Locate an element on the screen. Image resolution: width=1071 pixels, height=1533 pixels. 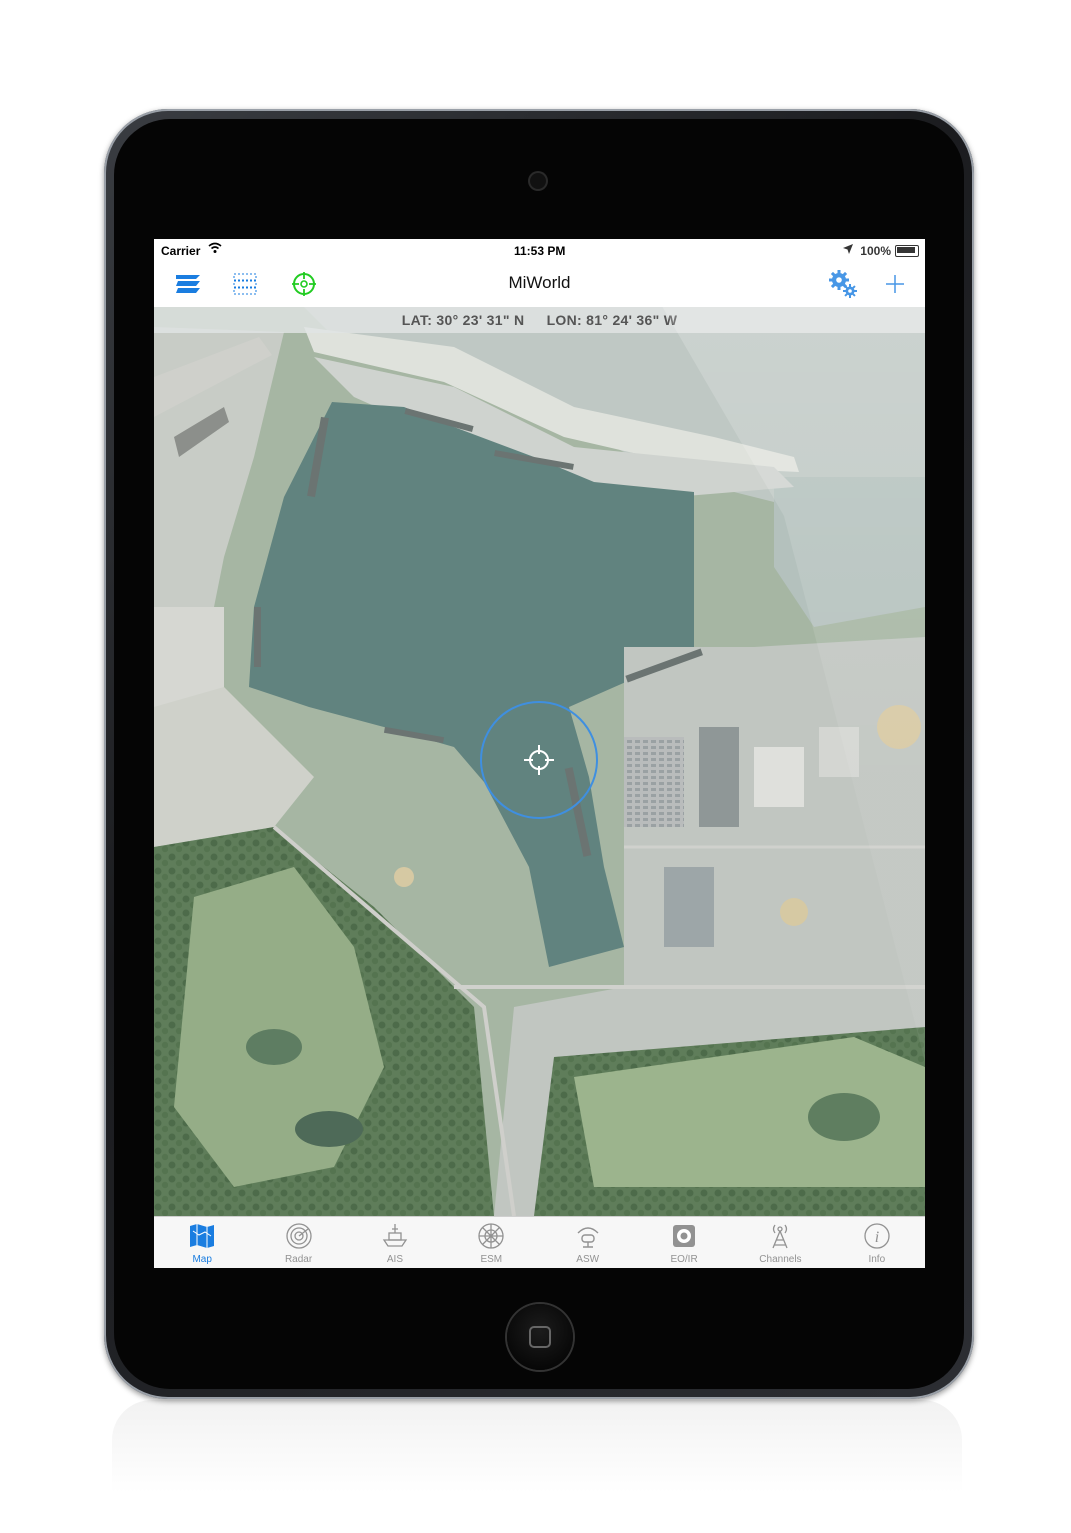
status-bar: Carrier 11:53 PM 100% is located at coordinates (539, 250).